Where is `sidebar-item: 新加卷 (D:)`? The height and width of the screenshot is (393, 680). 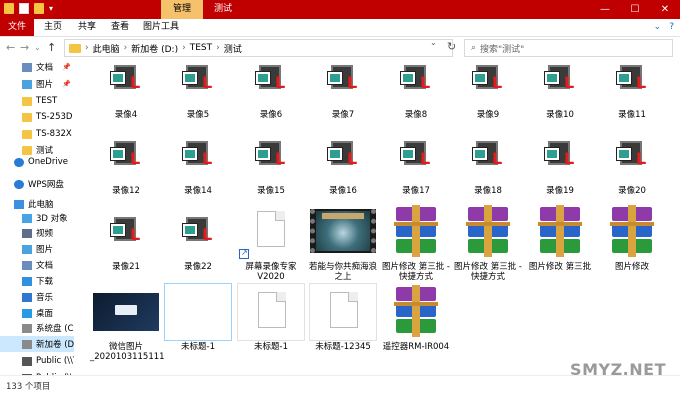 sidebar-item: 新加卷 (D:) is located at coordinates (37, 344).